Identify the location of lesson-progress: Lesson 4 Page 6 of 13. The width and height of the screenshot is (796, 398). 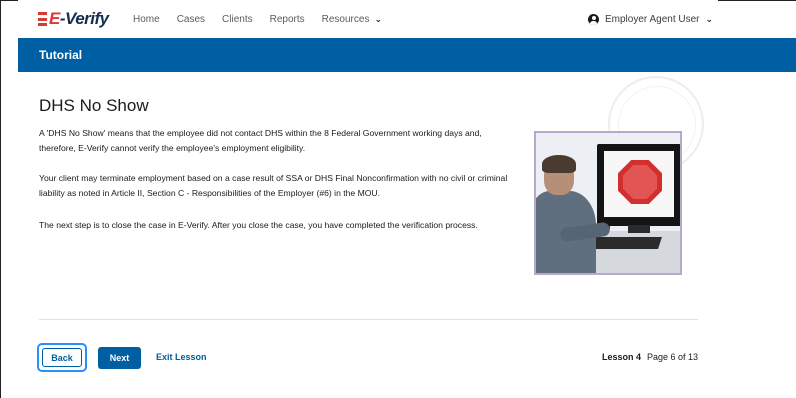
(650, 357).